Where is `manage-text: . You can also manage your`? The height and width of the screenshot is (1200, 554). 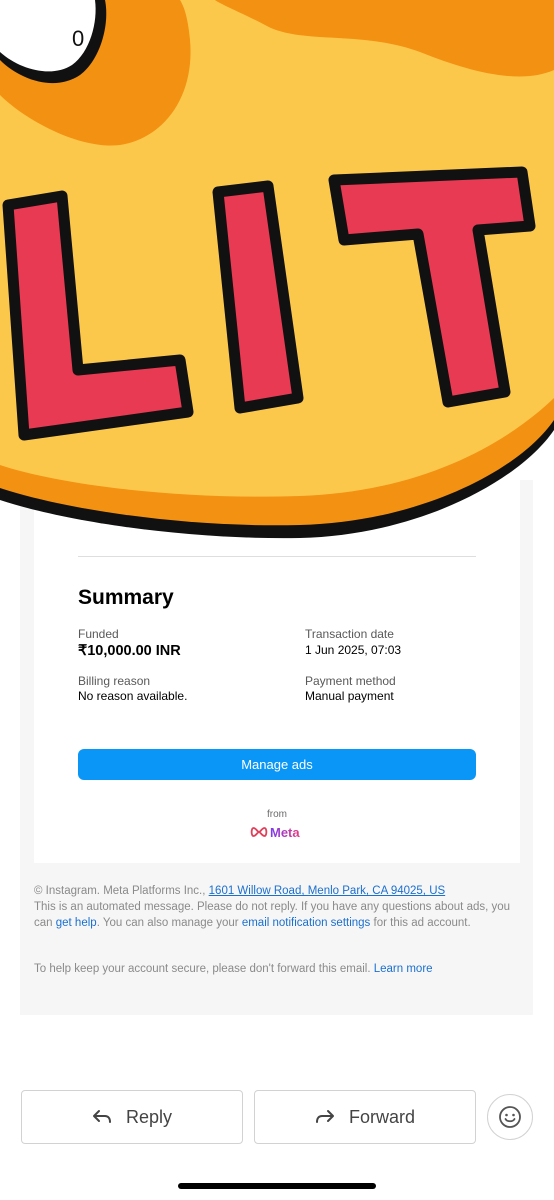 manage-text: . You can also manage your is located at coordinates (167, 923).